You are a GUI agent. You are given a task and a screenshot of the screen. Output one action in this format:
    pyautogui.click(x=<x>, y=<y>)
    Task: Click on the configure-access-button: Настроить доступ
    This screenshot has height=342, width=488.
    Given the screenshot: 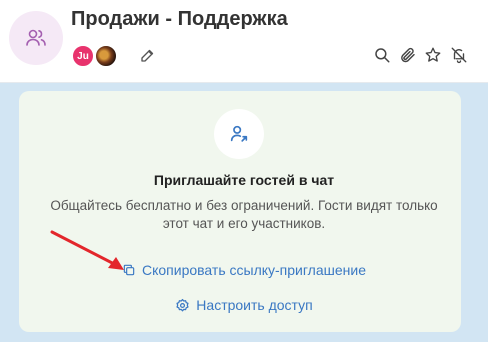 What is the action you would take?
    pyautogui.click(x=244, y=305)
    